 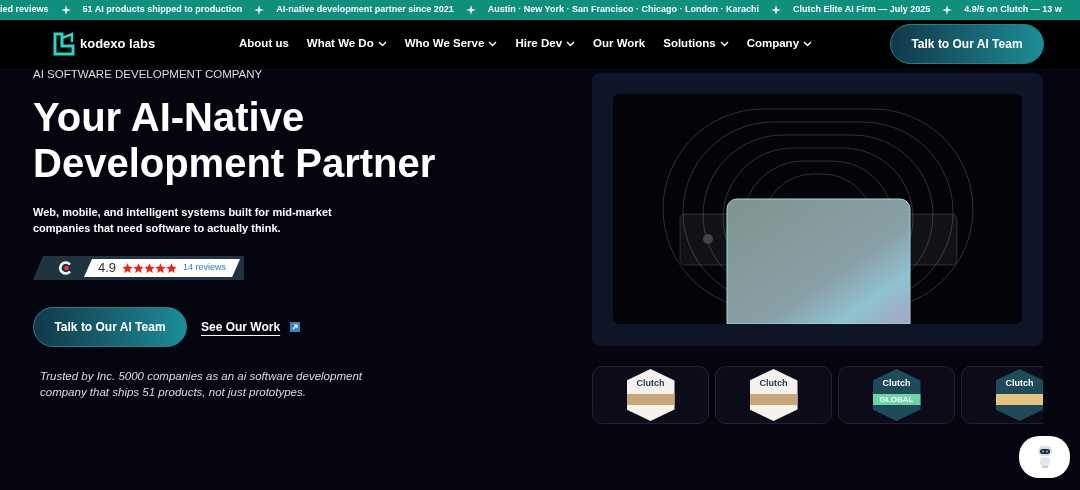 I want to click on see-our-work-link: See Our Work, so click(x=241, y=327).